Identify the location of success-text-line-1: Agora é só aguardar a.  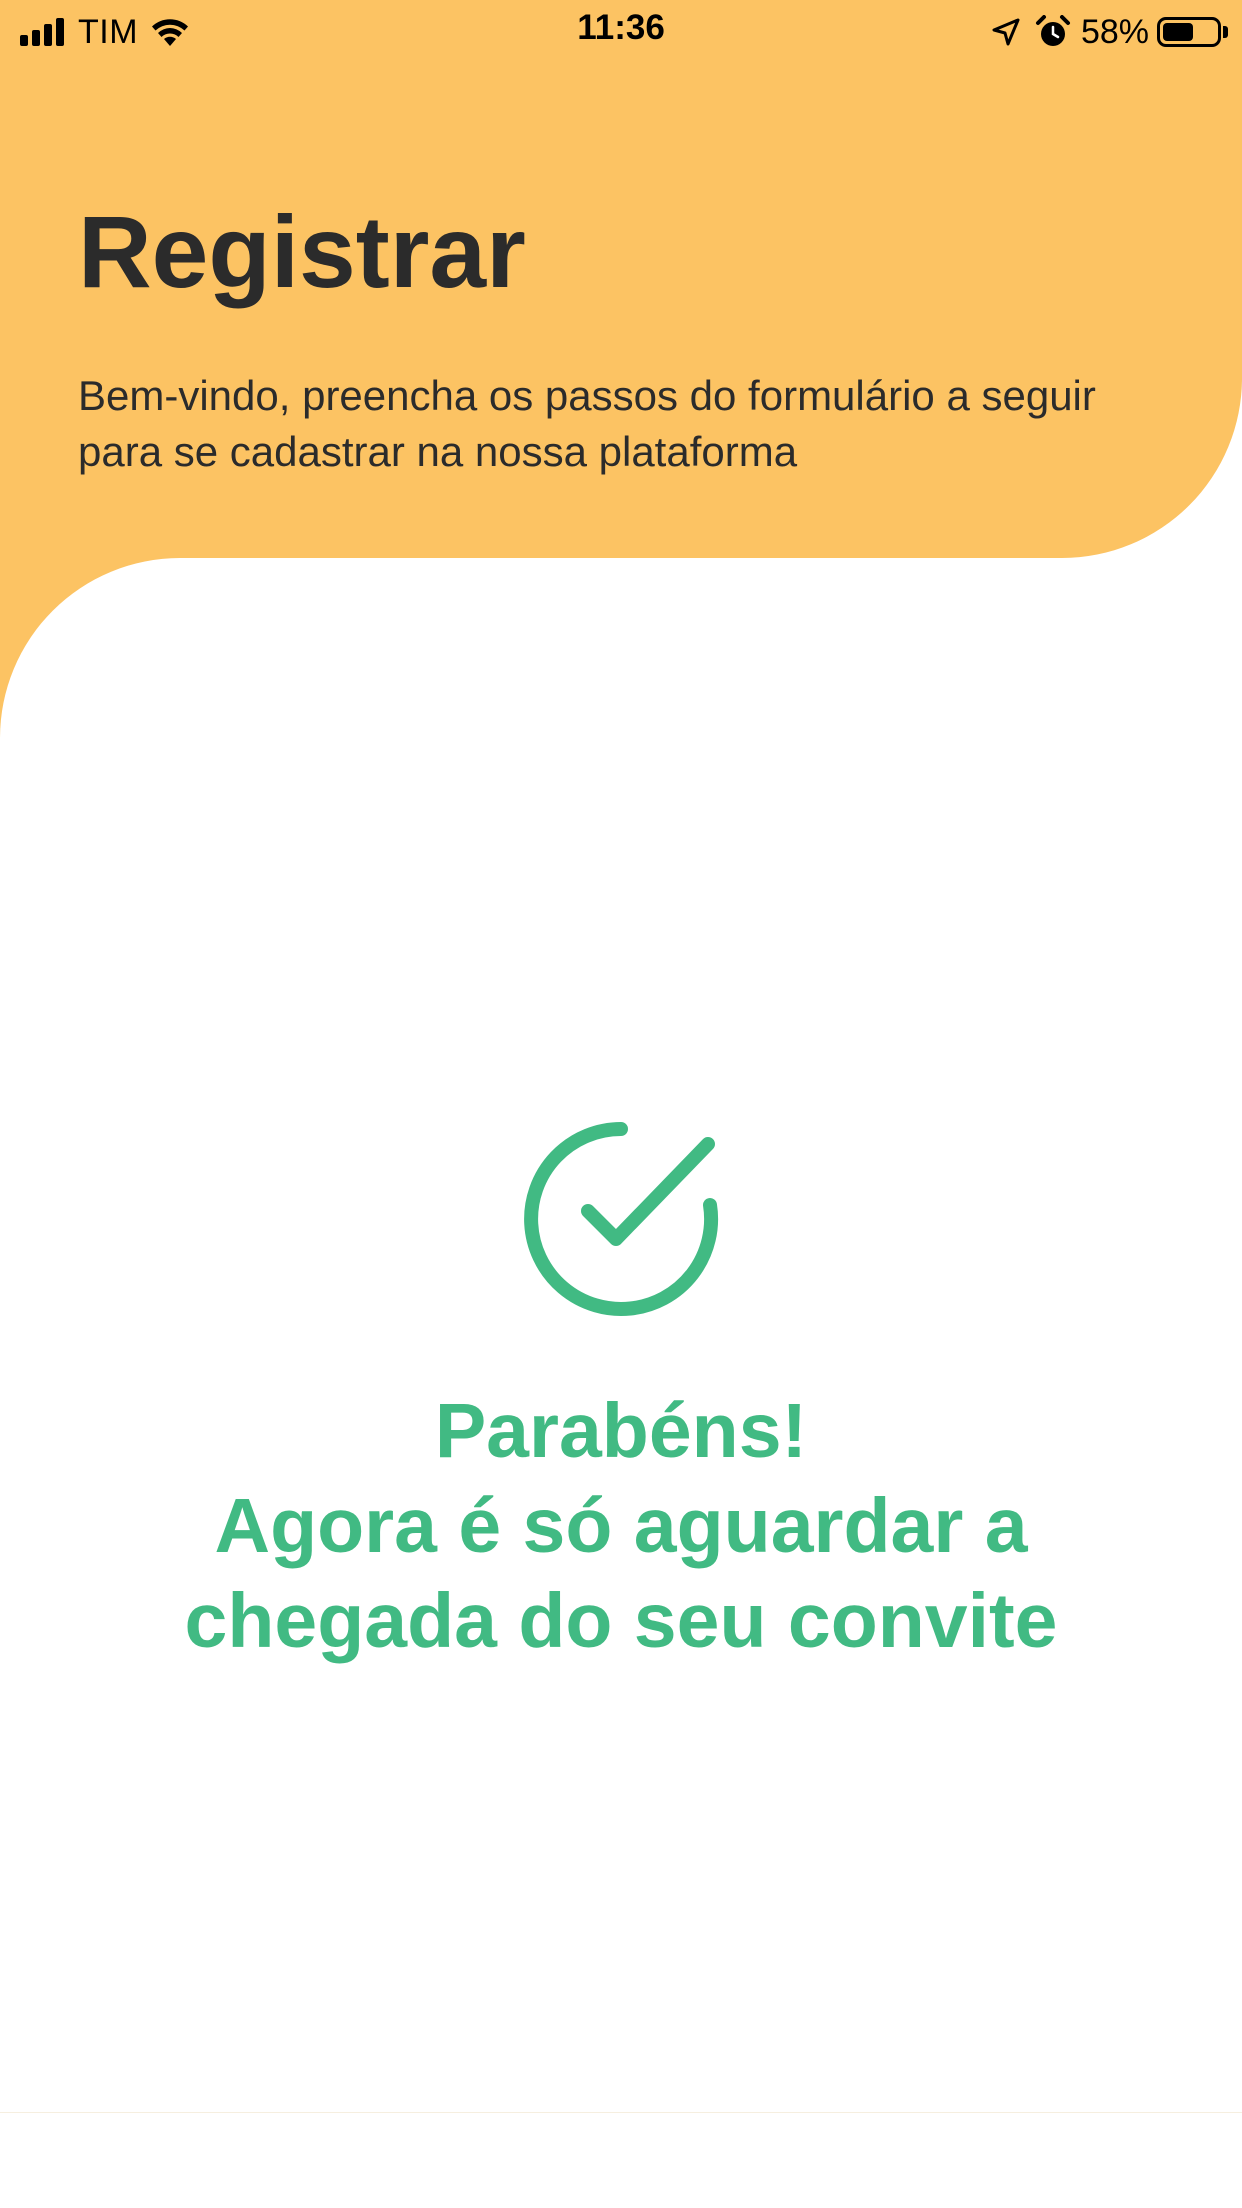
(621, 1526).